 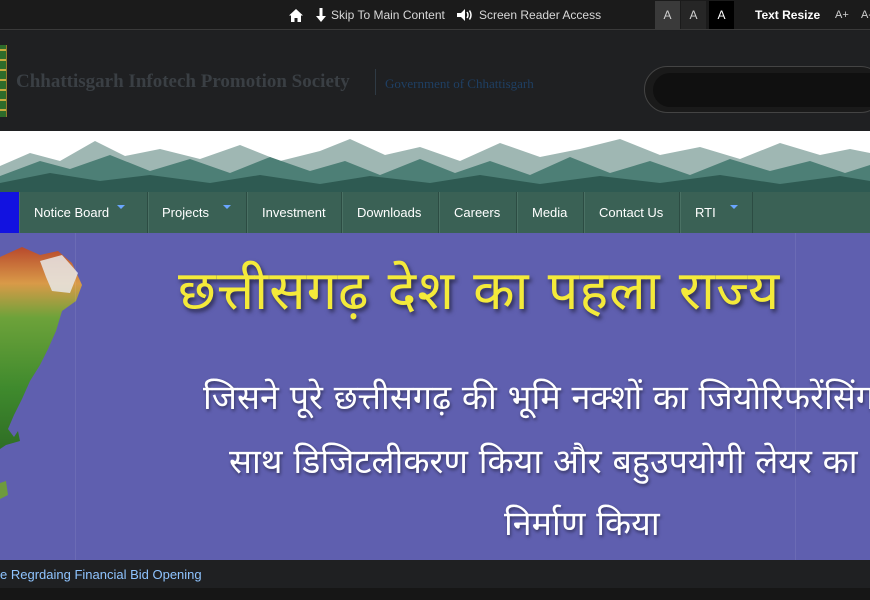 What do you see at coordinates (183, 81) in the screenshot?
I see `org-name: Chhattisgarh Infotech Promotion Society` at bounding box center [183, 81].